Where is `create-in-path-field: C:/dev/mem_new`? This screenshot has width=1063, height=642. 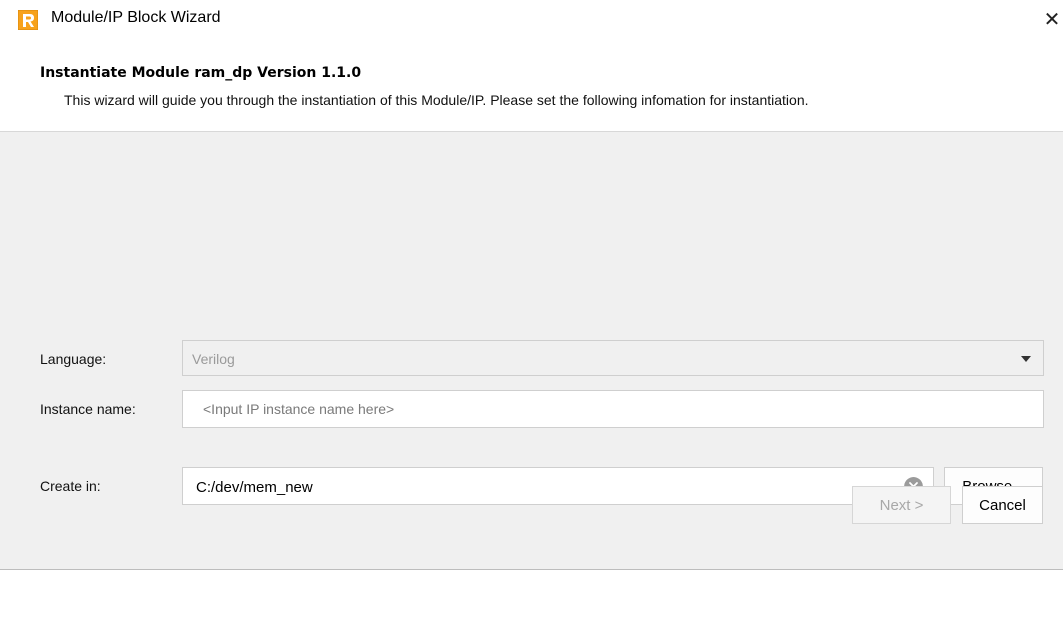
create-in-path-field: C:/dev/mem_new is located at coordinates (558, 486).